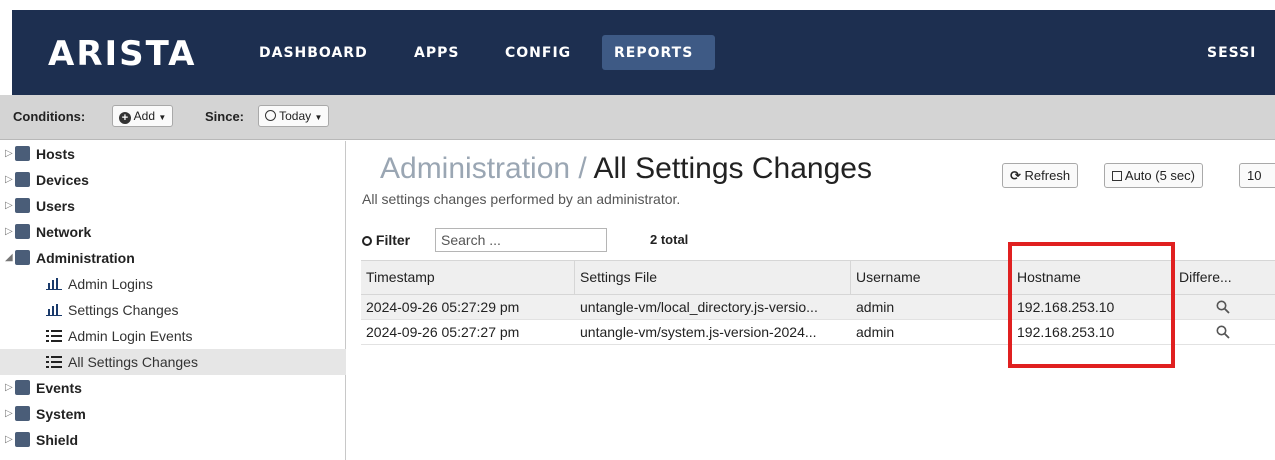 This screenshot has height=460, width=1275. Describe the element at coordinates (57, 440) in the screenshot. I see `sidebar-item-label: Shield` at that location.